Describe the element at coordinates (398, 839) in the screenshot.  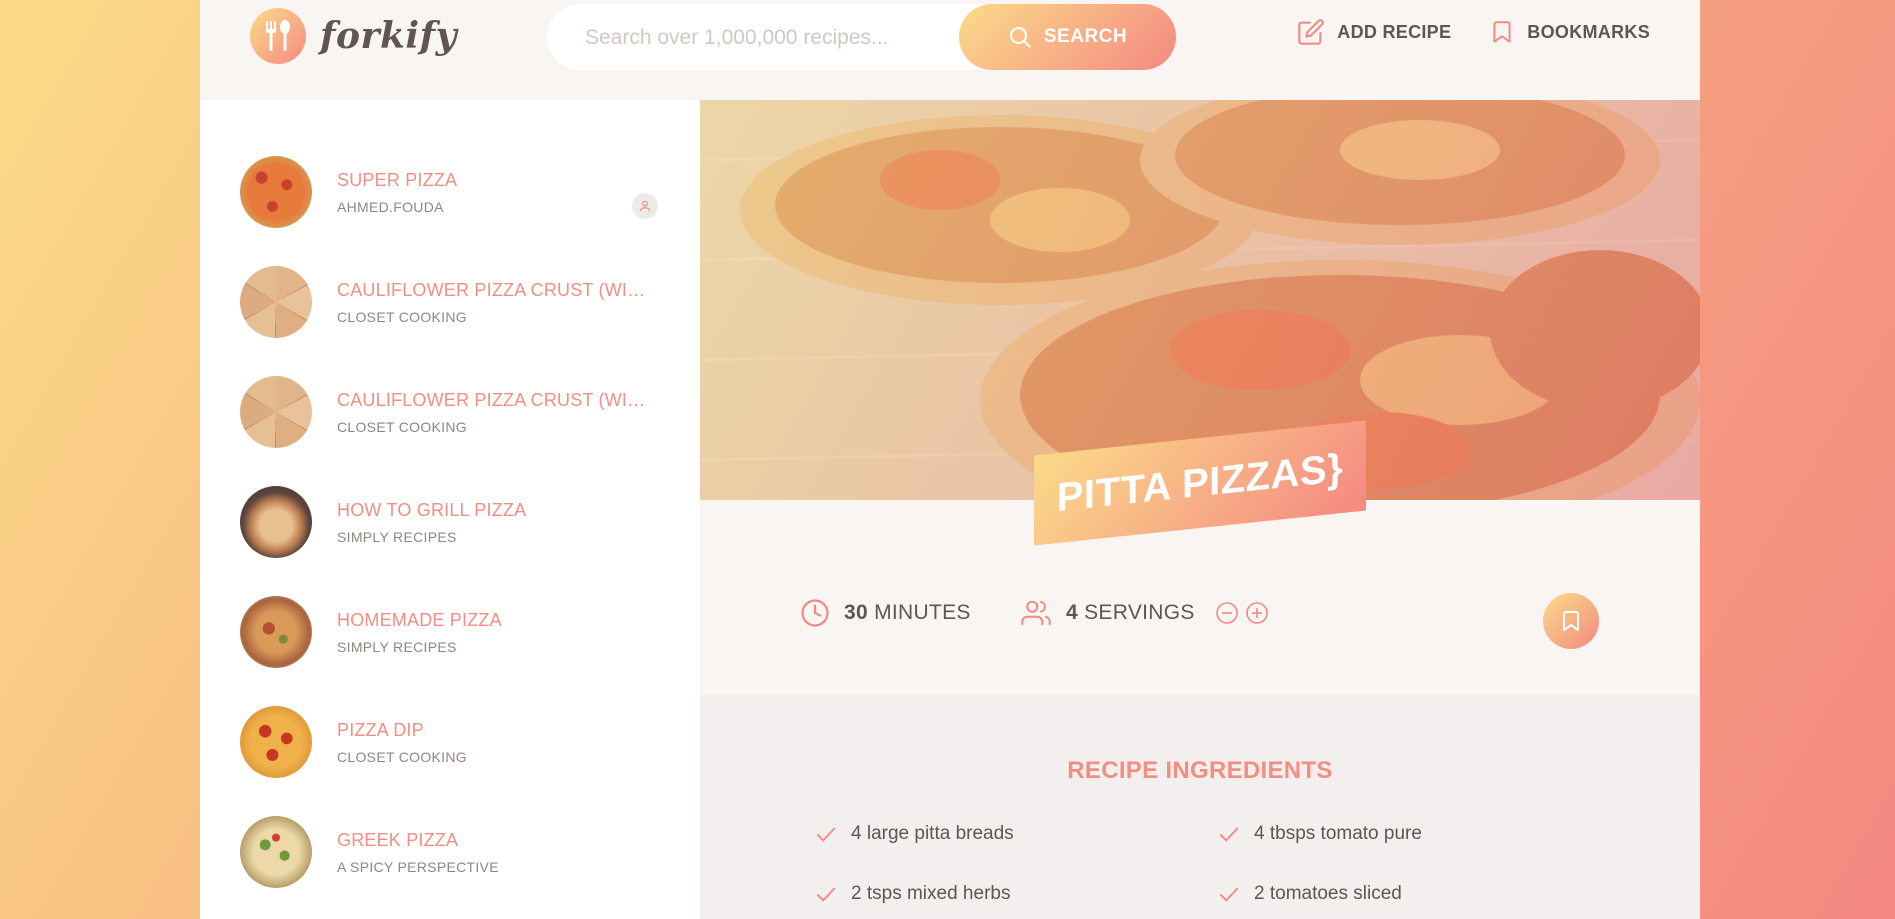
I see `result-title: GREEK PIZZA` at that location.